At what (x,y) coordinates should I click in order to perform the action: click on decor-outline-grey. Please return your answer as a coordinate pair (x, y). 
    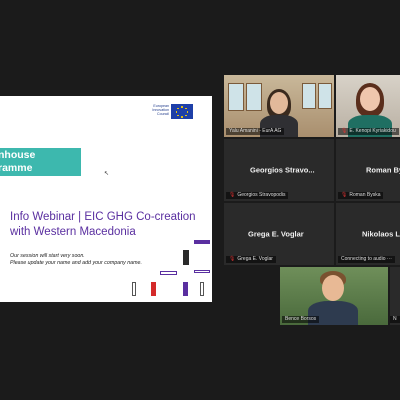
    Looking at the image, I should click on (134, 289).